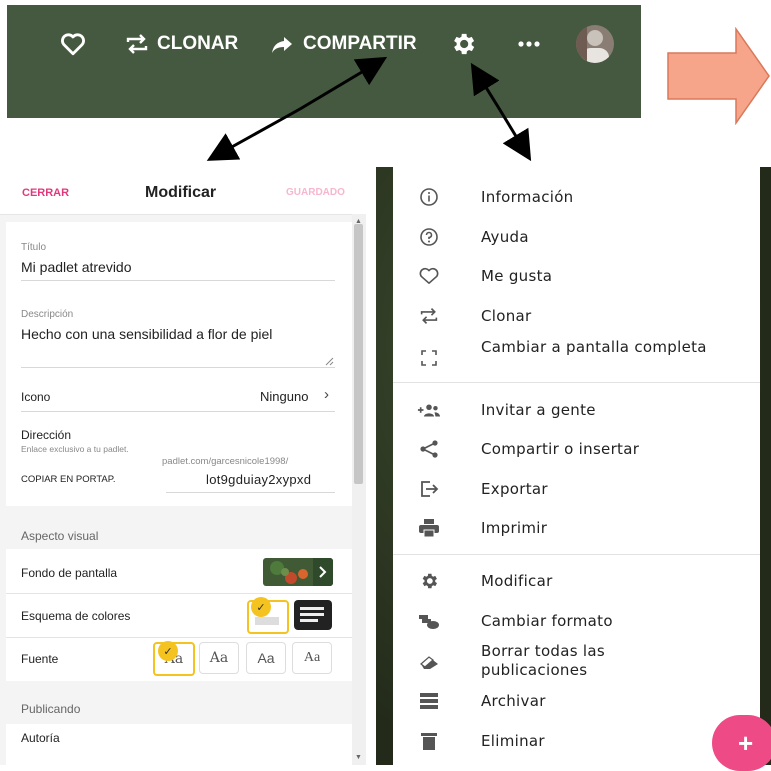 This screenshot has width=771, height=771. I want to click on repeat-icon, so click(429, 316).